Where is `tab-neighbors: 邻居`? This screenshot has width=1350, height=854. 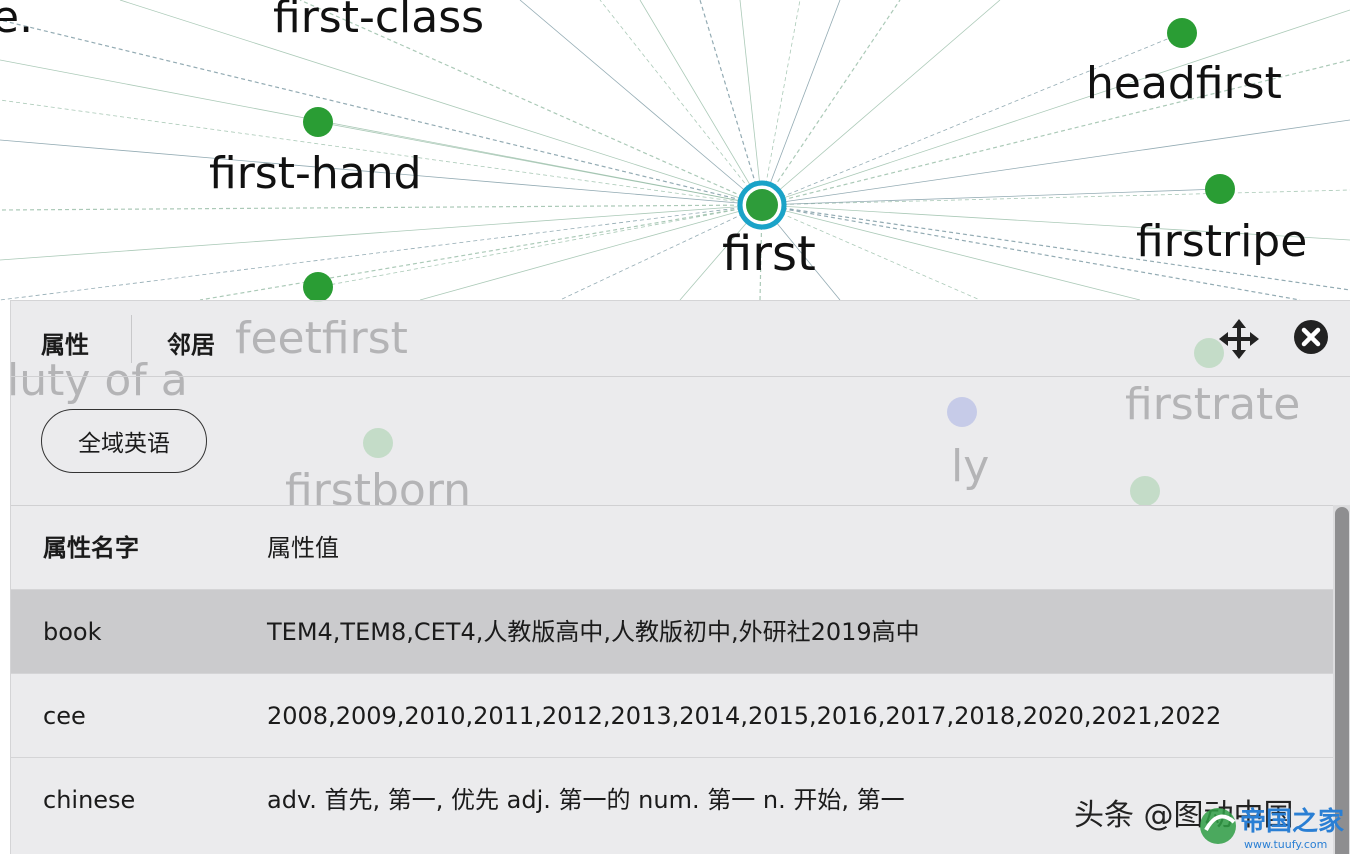 tab-neighbors: 邻居 is located at coordinates (191, 342).